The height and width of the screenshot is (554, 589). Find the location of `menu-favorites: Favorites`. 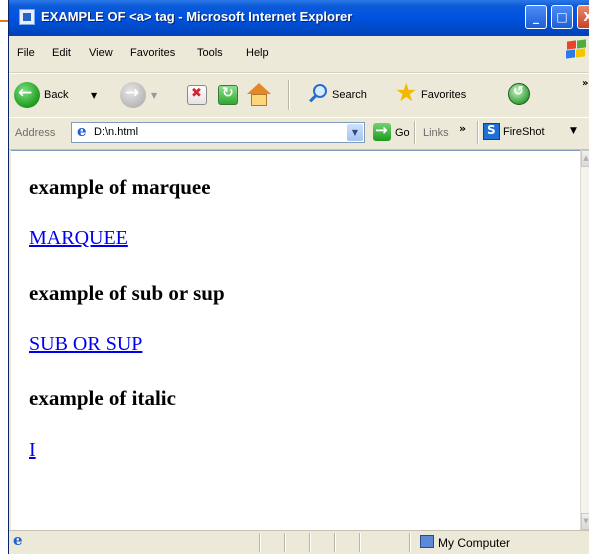

menu-favorites: Favorites is located at coordinates (152, 53).